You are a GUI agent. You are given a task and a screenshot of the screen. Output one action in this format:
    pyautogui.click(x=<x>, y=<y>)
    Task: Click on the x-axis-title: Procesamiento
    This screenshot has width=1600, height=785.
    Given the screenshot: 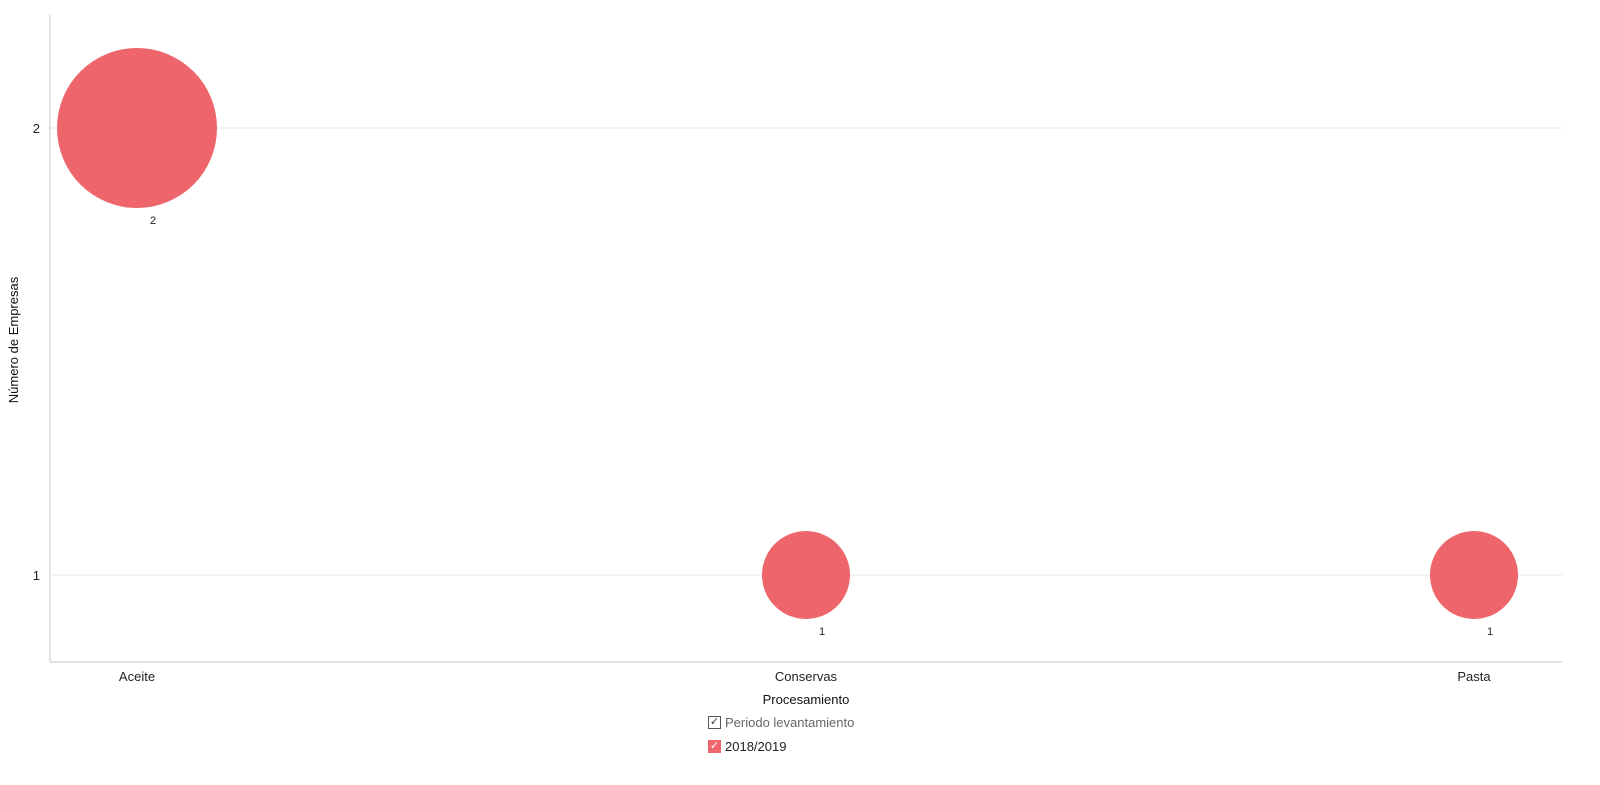 What is the action you would take?
    pyautogui.click(x=806, y=699)
    